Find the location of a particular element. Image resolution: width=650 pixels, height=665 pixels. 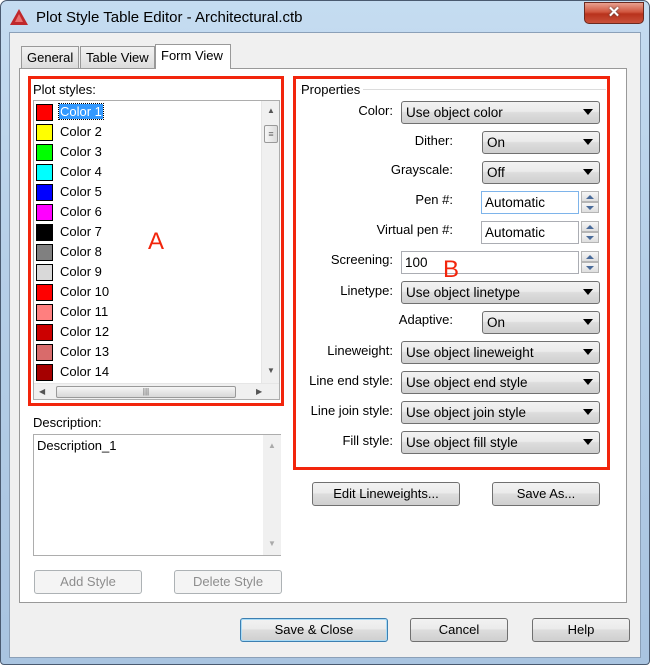

pen-number-input: Automatic is located at coordinates (530, 202).